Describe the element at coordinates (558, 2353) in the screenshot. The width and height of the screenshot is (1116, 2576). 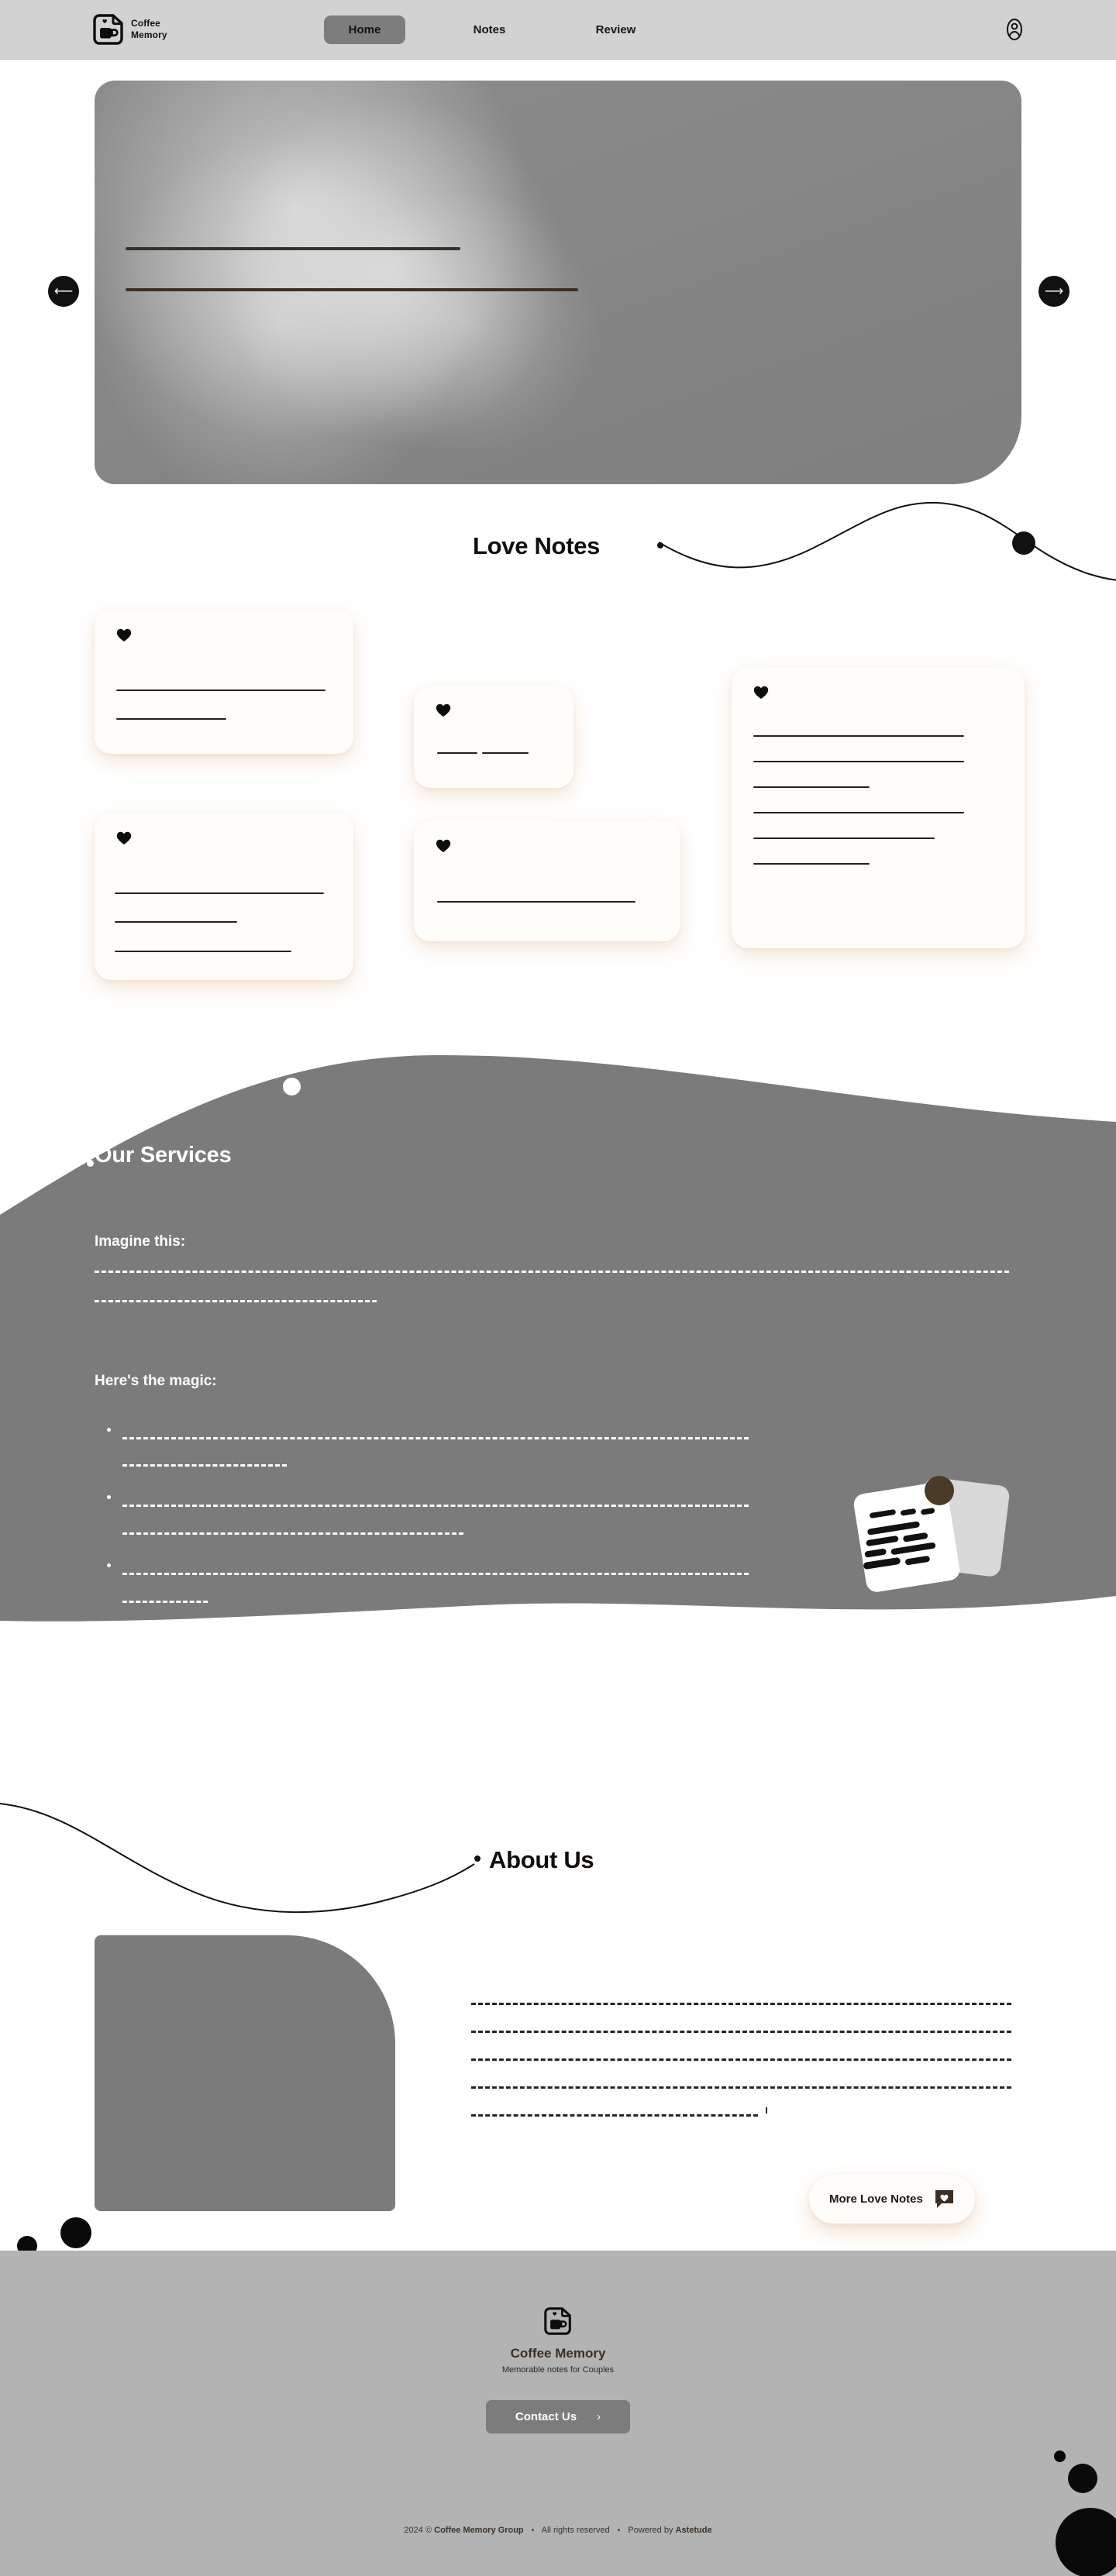
I see `footer-brand-name: Coffee Memory` at that location.